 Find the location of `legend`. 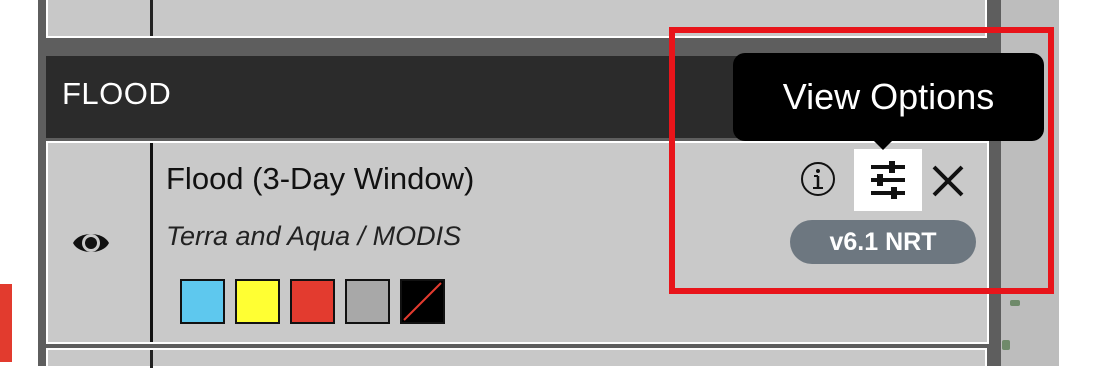

legend is located at coordinates (312, 301).